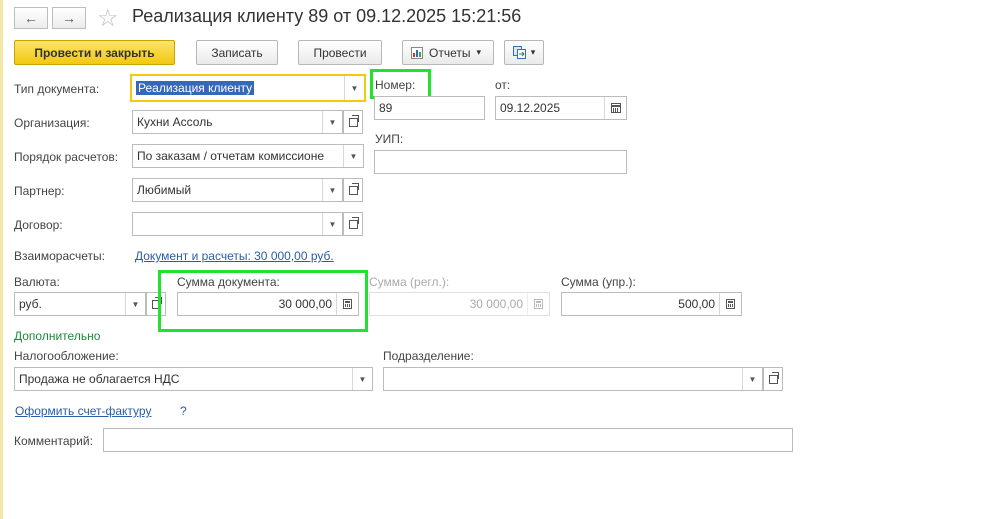 Image resolution: width=997 pixels, height=519 pixels. I want to click on forward-button: →, so click(69, 18).